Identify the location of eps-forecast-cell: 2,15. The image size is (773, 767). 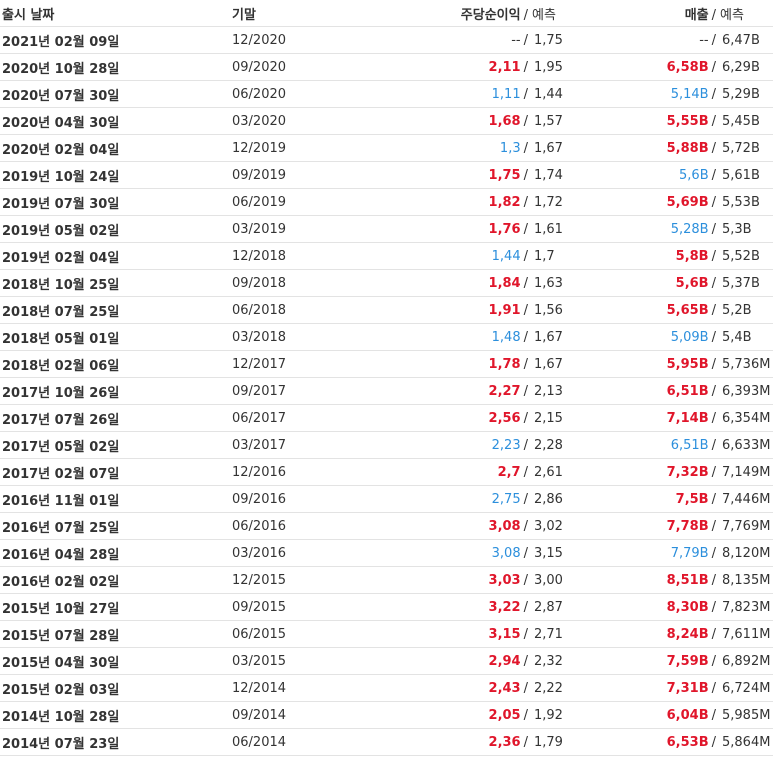
(562, 418).